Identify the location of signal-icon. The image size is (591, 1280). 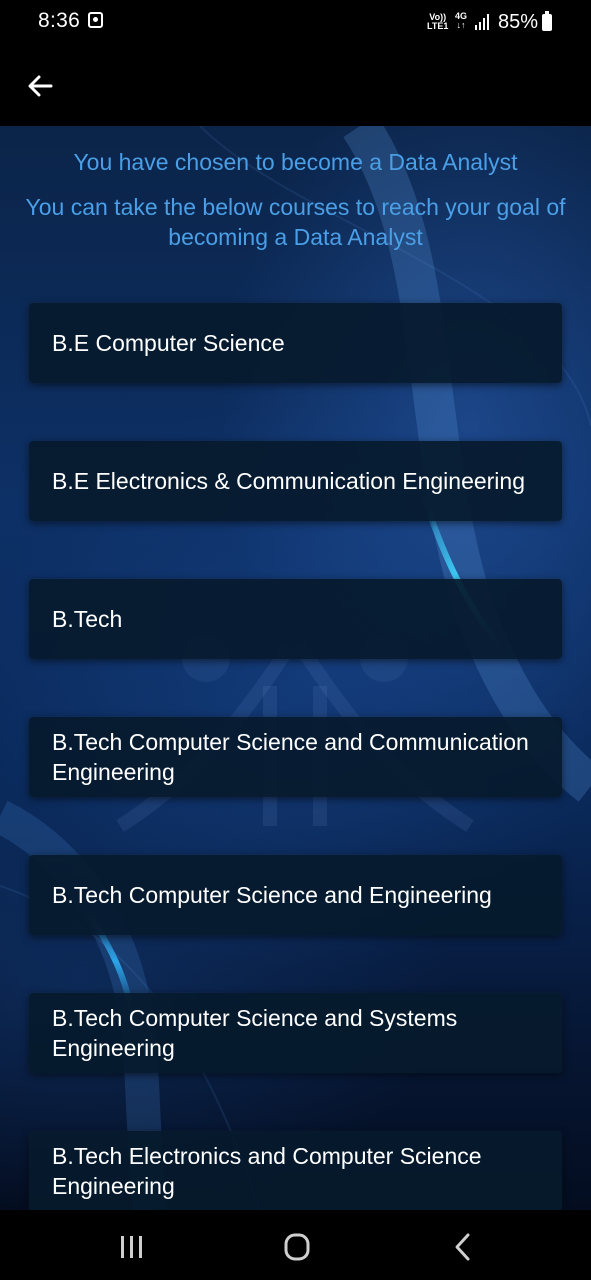
(482, 22).